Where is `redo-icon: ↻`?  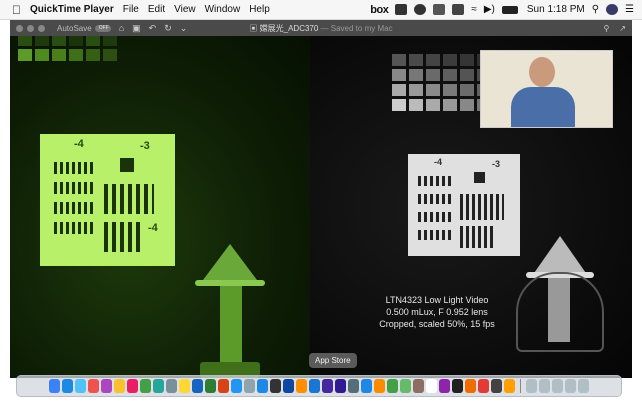 redo-icon: ↻ is located at coordinates (168, 28).